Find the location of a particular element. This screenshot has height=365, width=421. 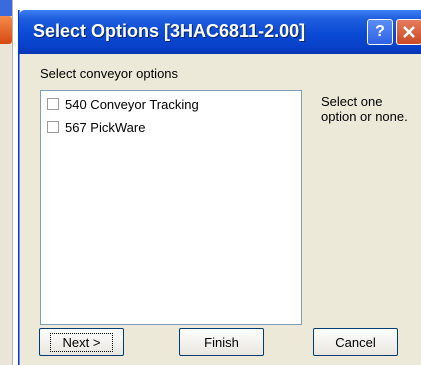

background-window-button is located at coordinates (6, 30).